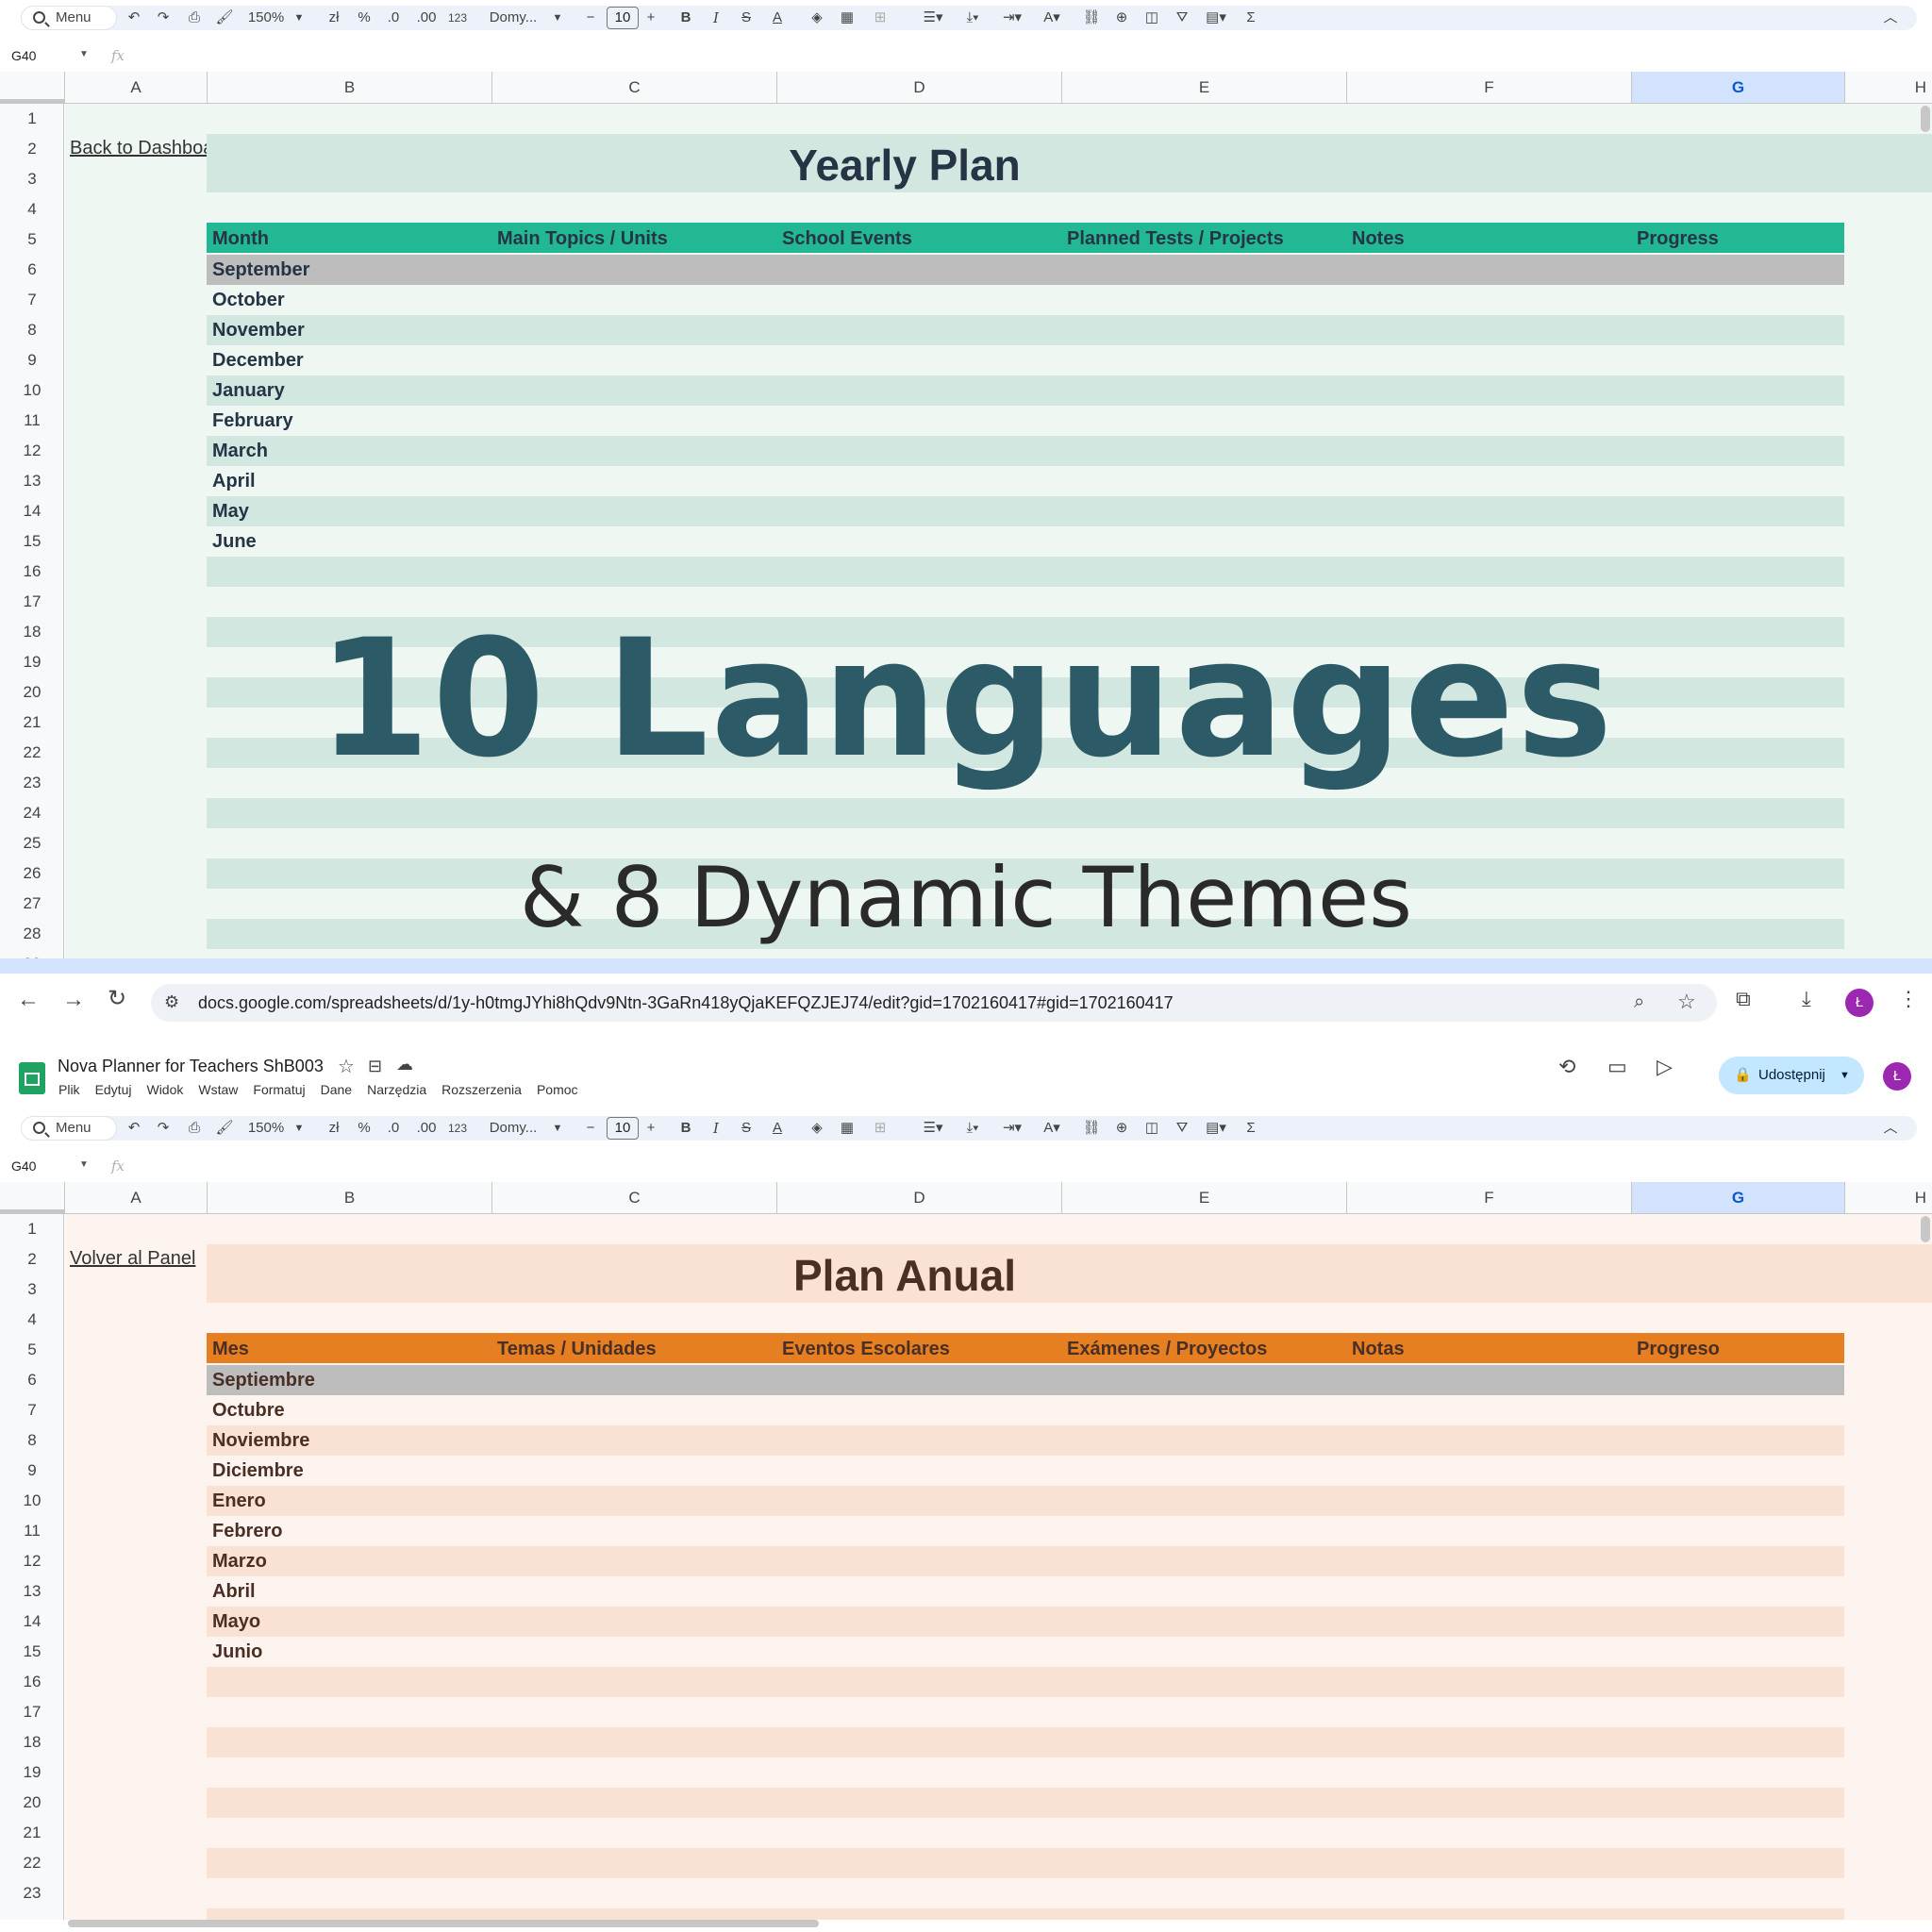 This screenshot has width=1932, height=1932. Describe the element at coordinates (364, 18) in the screenshot. I see `percent-button: %` at that location.